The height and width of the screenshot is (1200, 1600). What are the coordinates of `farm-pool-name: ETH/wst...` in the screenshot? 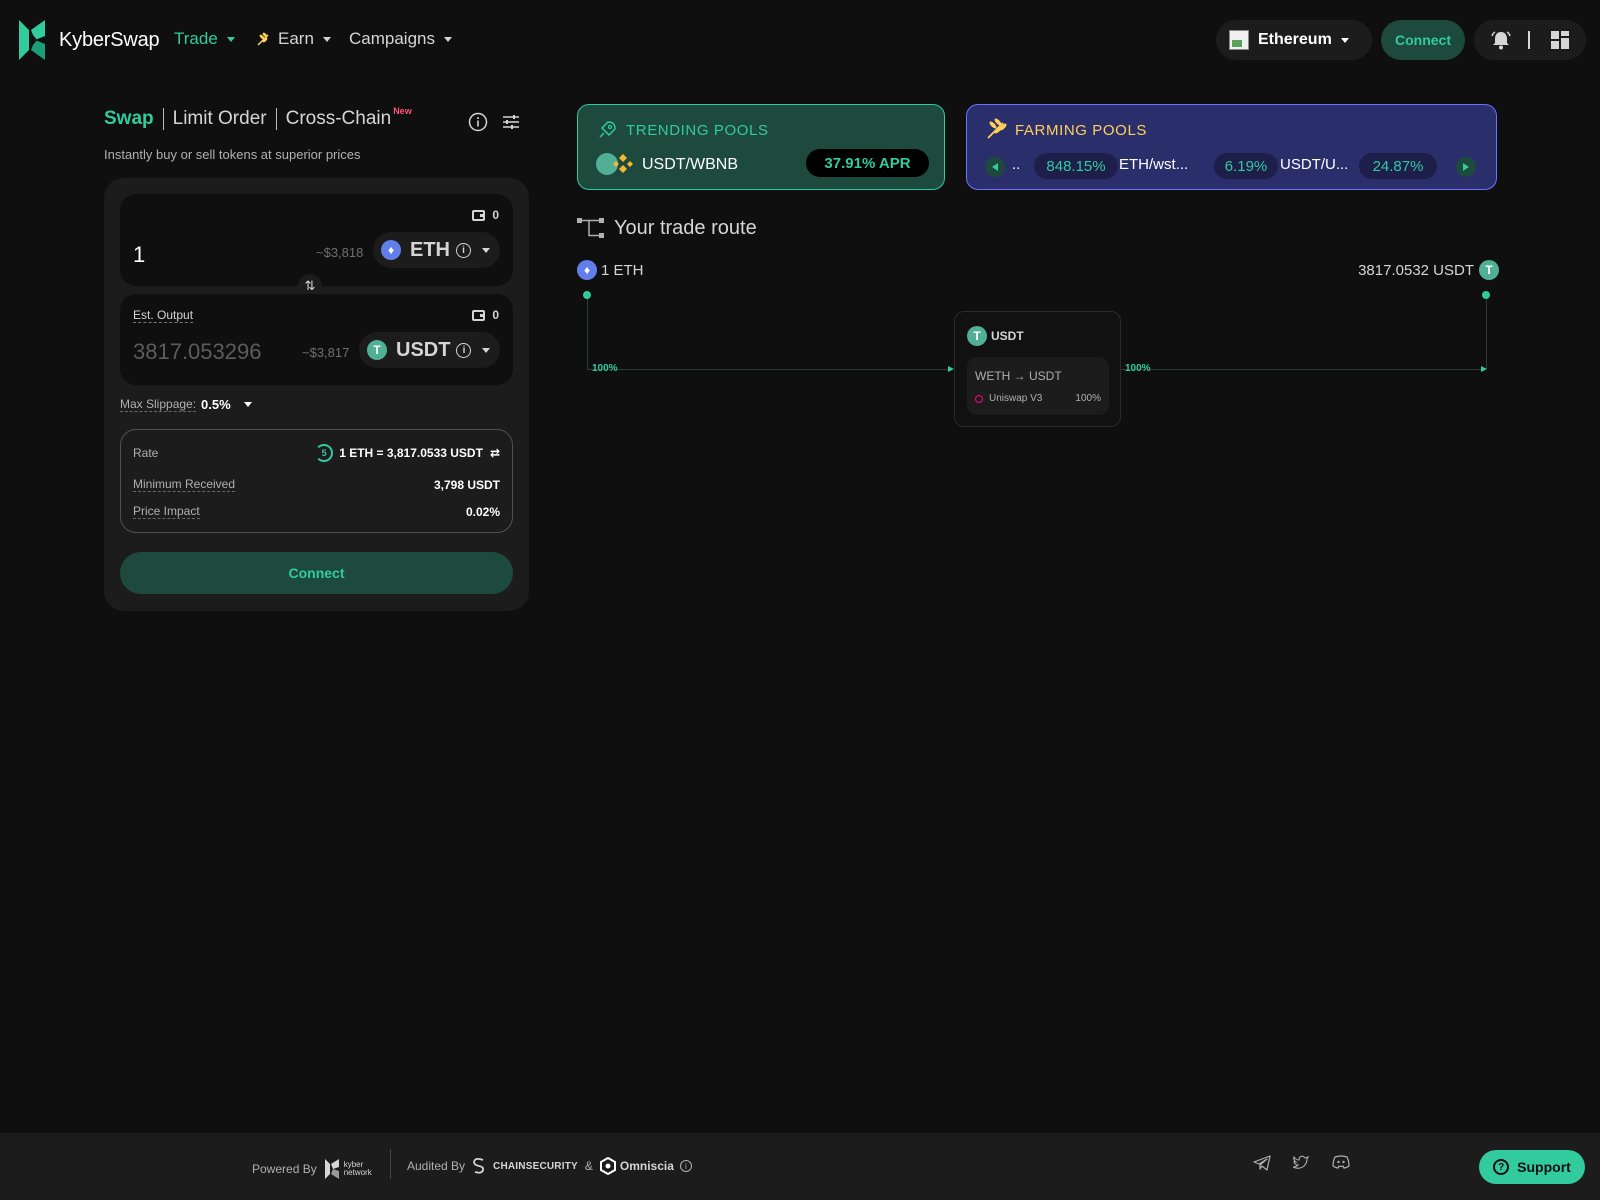 It's located at (1153, 164).